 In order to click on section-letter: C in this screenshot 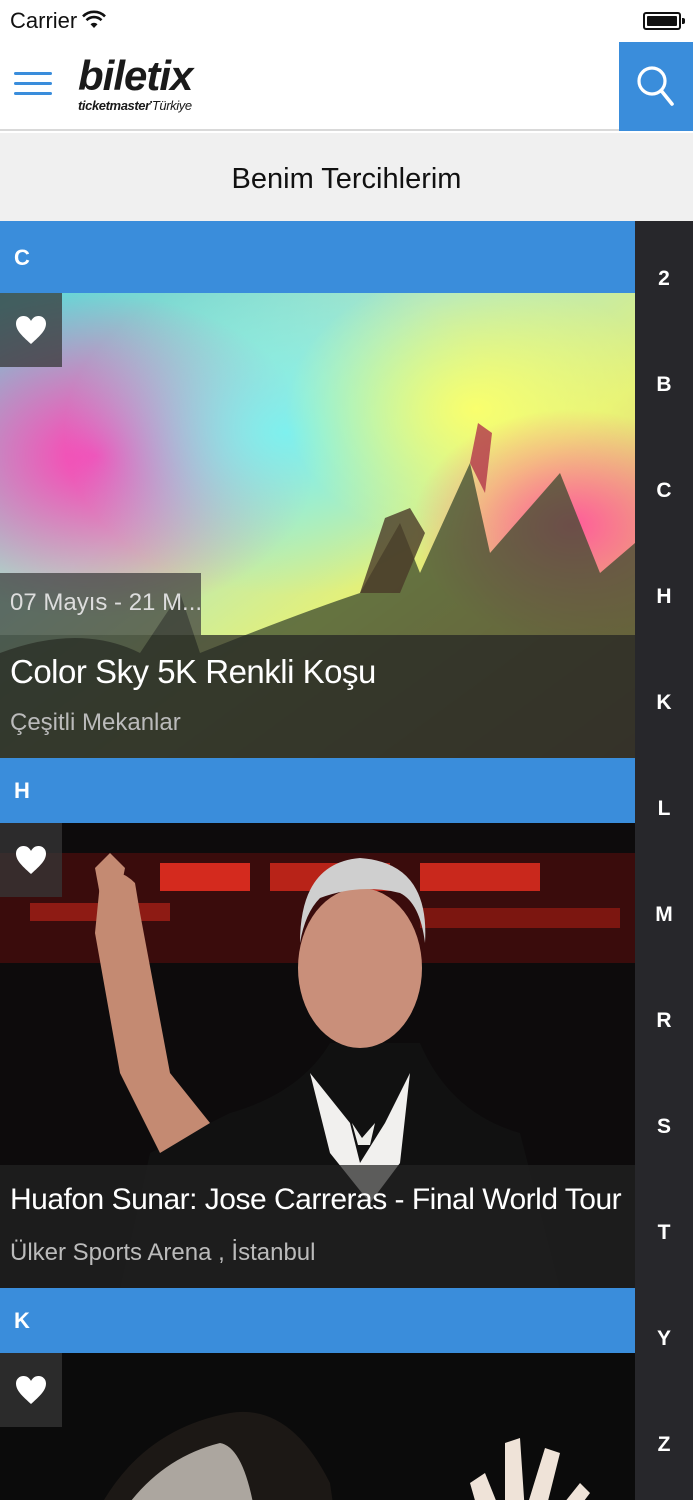, I will do `click(22, 257)`.